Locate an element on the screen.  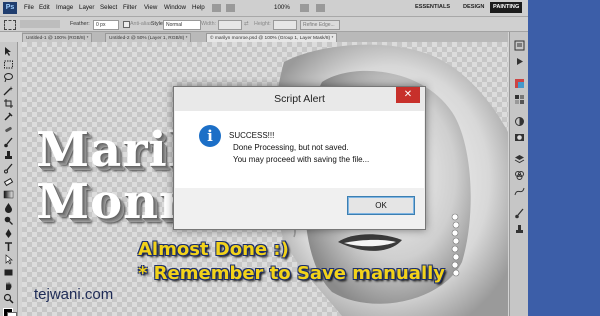
background-color-swatch is located at coordinates (12, 314).